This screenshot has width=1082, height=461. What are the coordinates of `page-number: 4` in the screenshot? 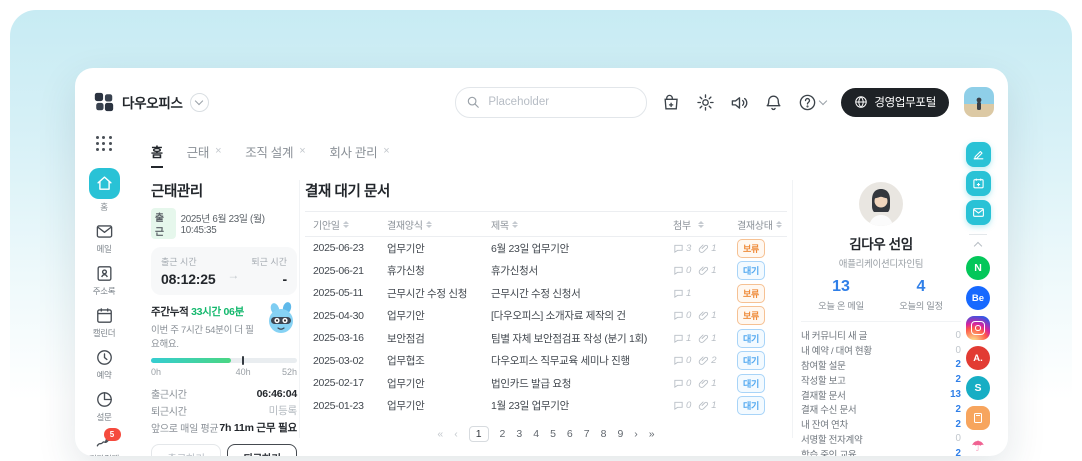 It's located at (536, 434).